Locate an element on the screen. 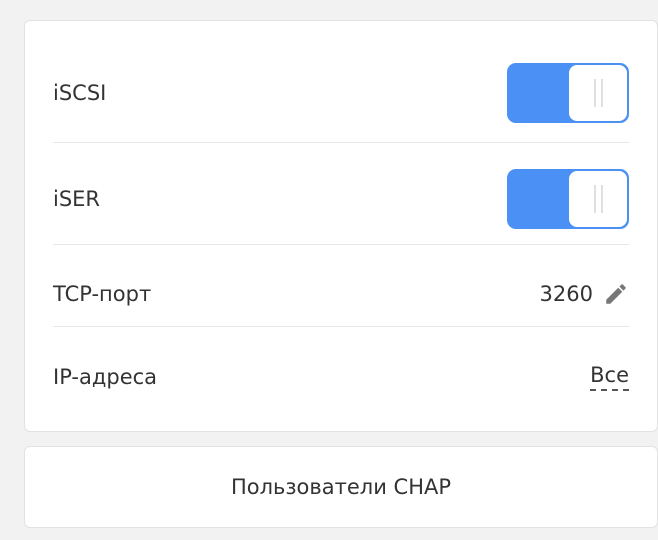  ip-addresses-label: IP-адреса is located at coordinates (105, 377).